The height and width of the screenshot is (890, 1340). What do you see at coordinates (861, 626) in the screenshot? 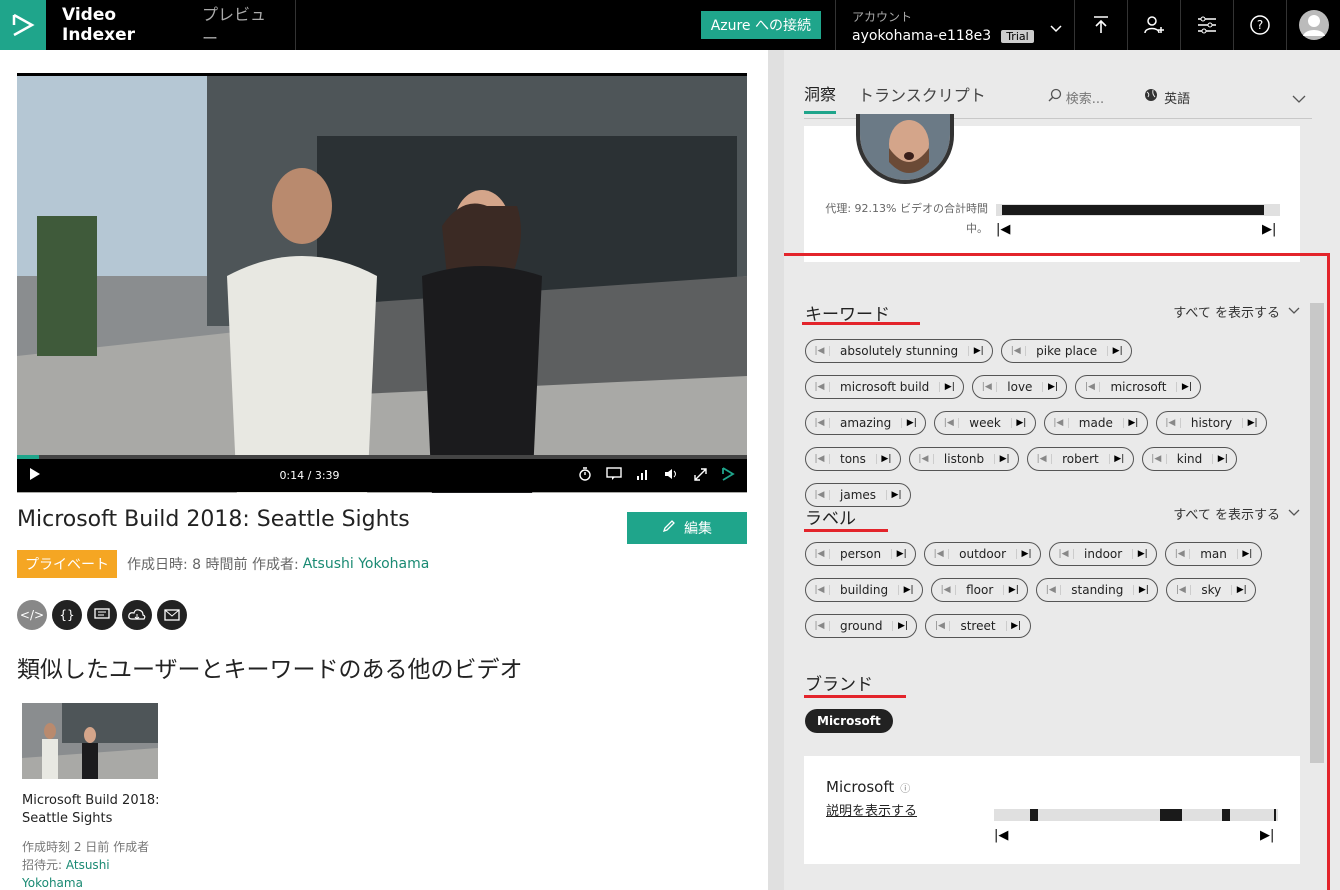
I see `label-chip: |◀ ground ▶|` at bounding box center [861, 626].